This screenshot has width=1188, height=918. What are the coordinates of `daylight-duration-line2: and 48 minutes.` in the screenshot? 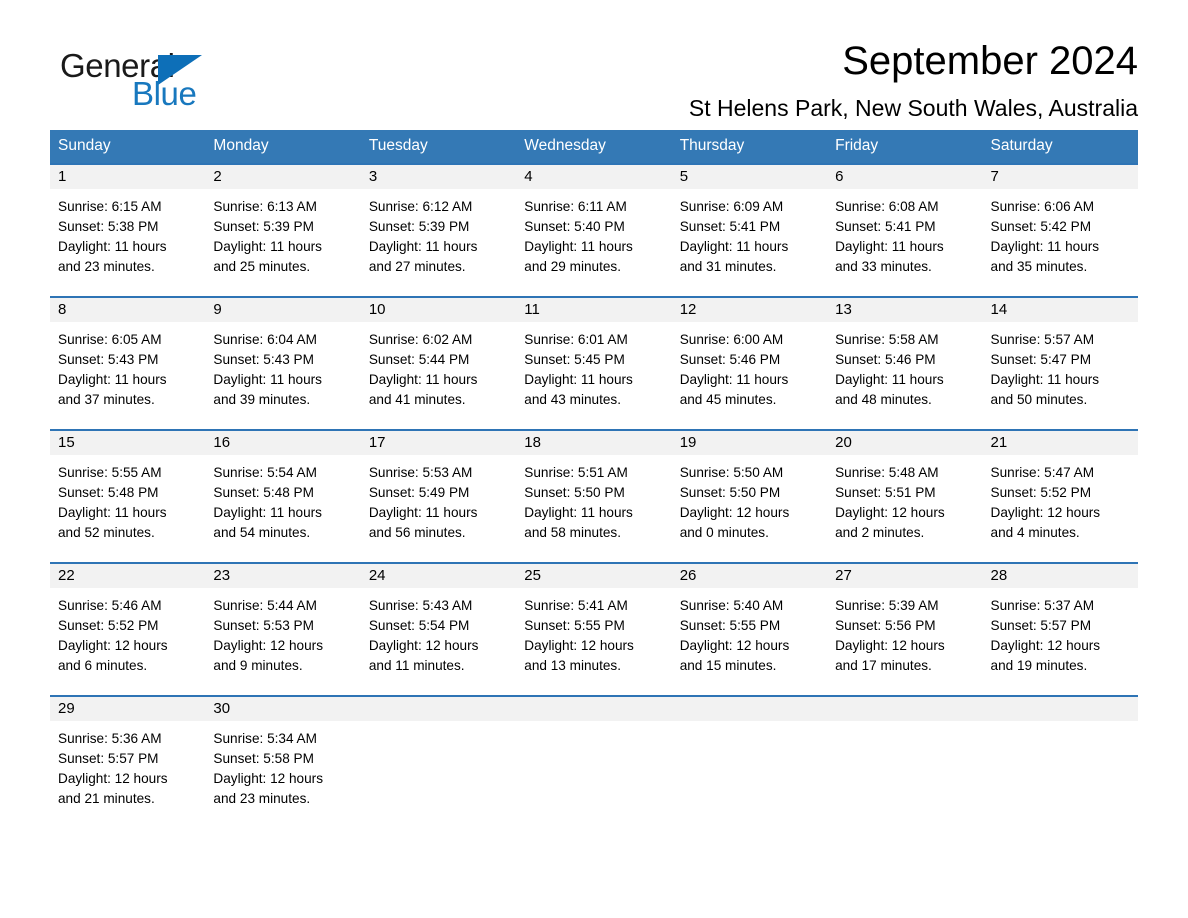 It's located at (883, 399).